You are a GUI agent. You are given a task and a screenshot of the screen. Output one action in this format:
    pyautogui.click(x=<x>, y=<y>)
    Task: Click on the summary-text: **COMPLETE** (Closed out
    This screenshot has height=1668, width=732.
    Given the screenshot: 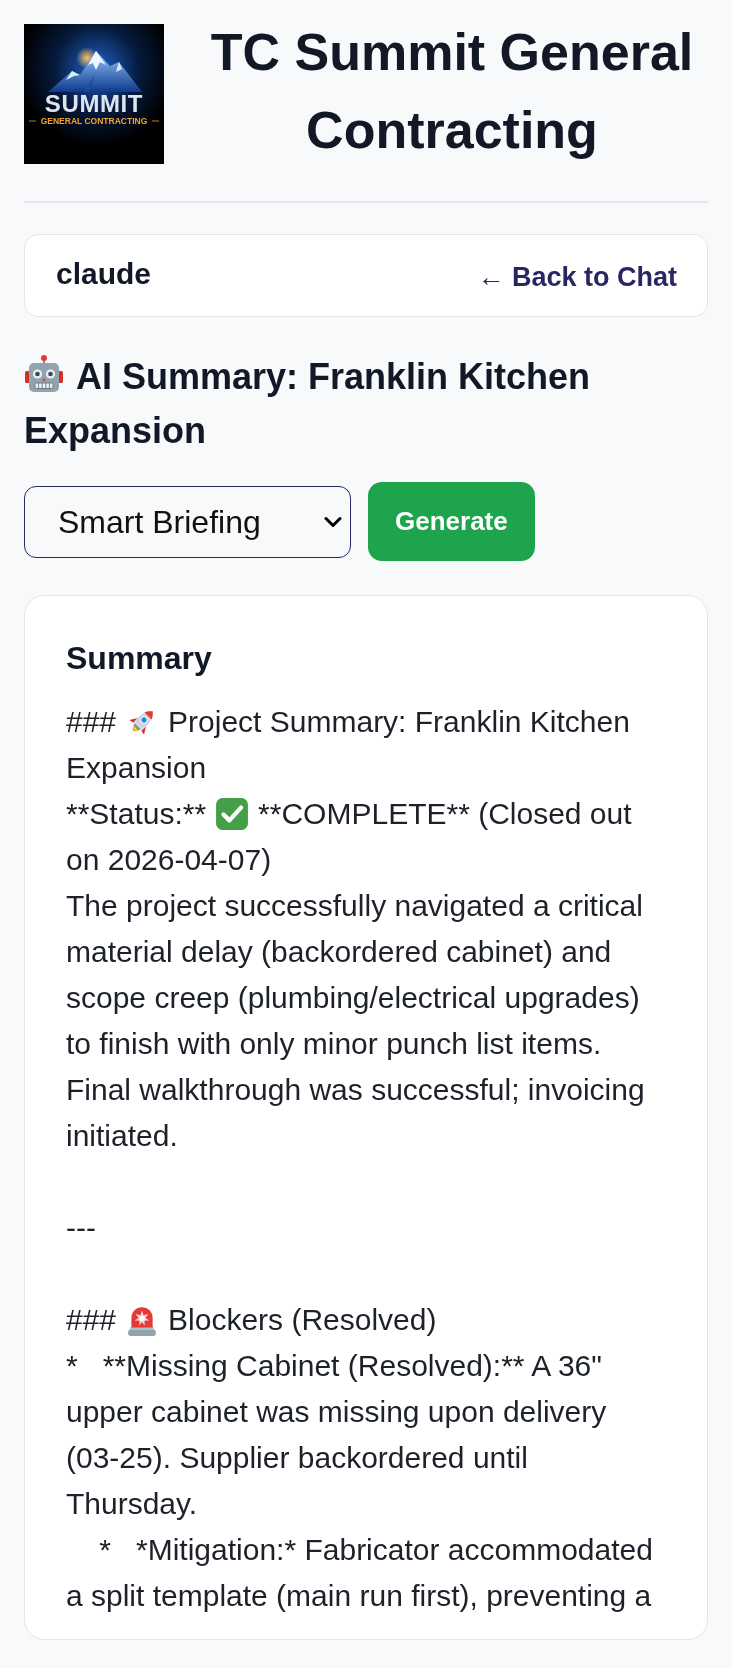 What is the action you would take?
    pyautogui.click(x=445, y=814)
    